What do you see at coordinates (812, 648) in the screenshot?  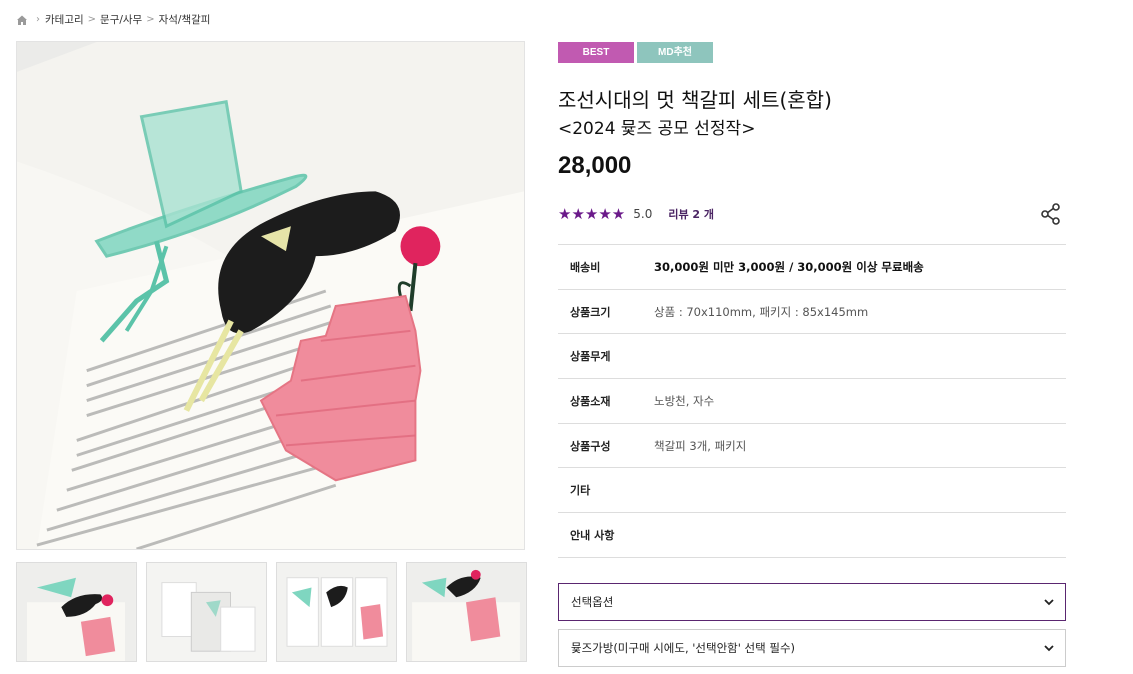 I see `bag-select: 뮻즈가방(미구매 시에도, '선택안함' 선택 필수)` at bounding box center [812, 648].